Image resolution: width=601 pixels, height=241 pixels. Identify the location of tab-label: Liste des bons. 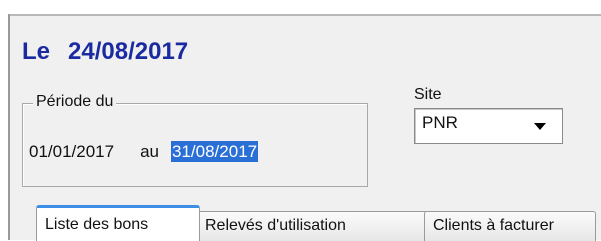
(97, 224).